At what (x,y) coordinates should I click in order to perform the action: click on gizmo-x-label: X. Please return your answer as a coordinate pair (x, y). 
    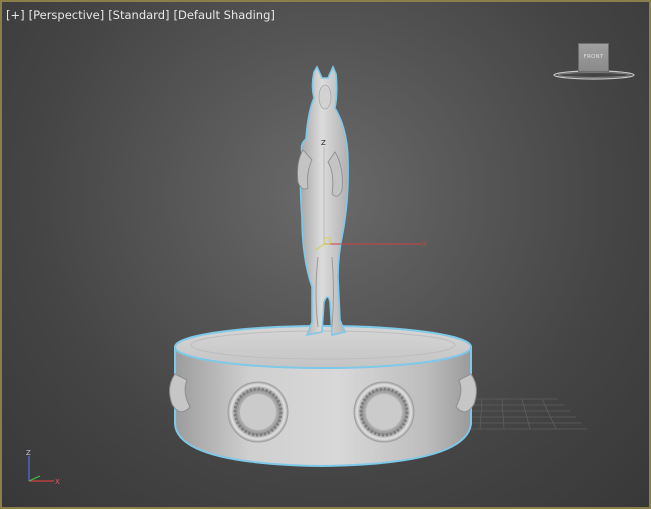
    Looking at the image, I should click on (424, 244).